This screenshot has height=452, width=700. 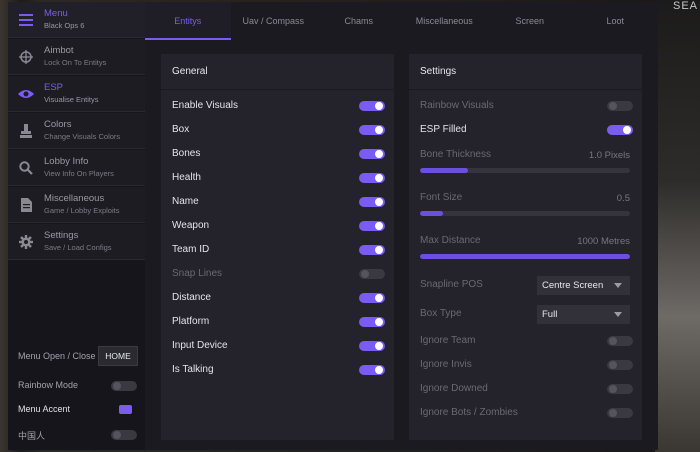 I want to click on chinese-toggle, so click(x=124, y=435).